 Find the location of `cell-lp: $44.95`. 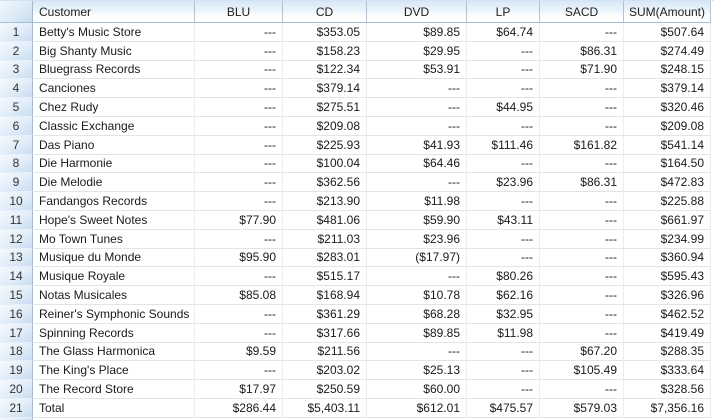

cell-lp: $44.95 is located at coordinates (503, 107).